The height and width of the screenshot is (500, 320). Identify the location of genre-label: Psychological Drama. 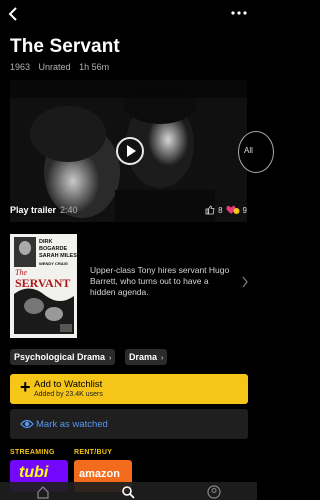
(60, 357).